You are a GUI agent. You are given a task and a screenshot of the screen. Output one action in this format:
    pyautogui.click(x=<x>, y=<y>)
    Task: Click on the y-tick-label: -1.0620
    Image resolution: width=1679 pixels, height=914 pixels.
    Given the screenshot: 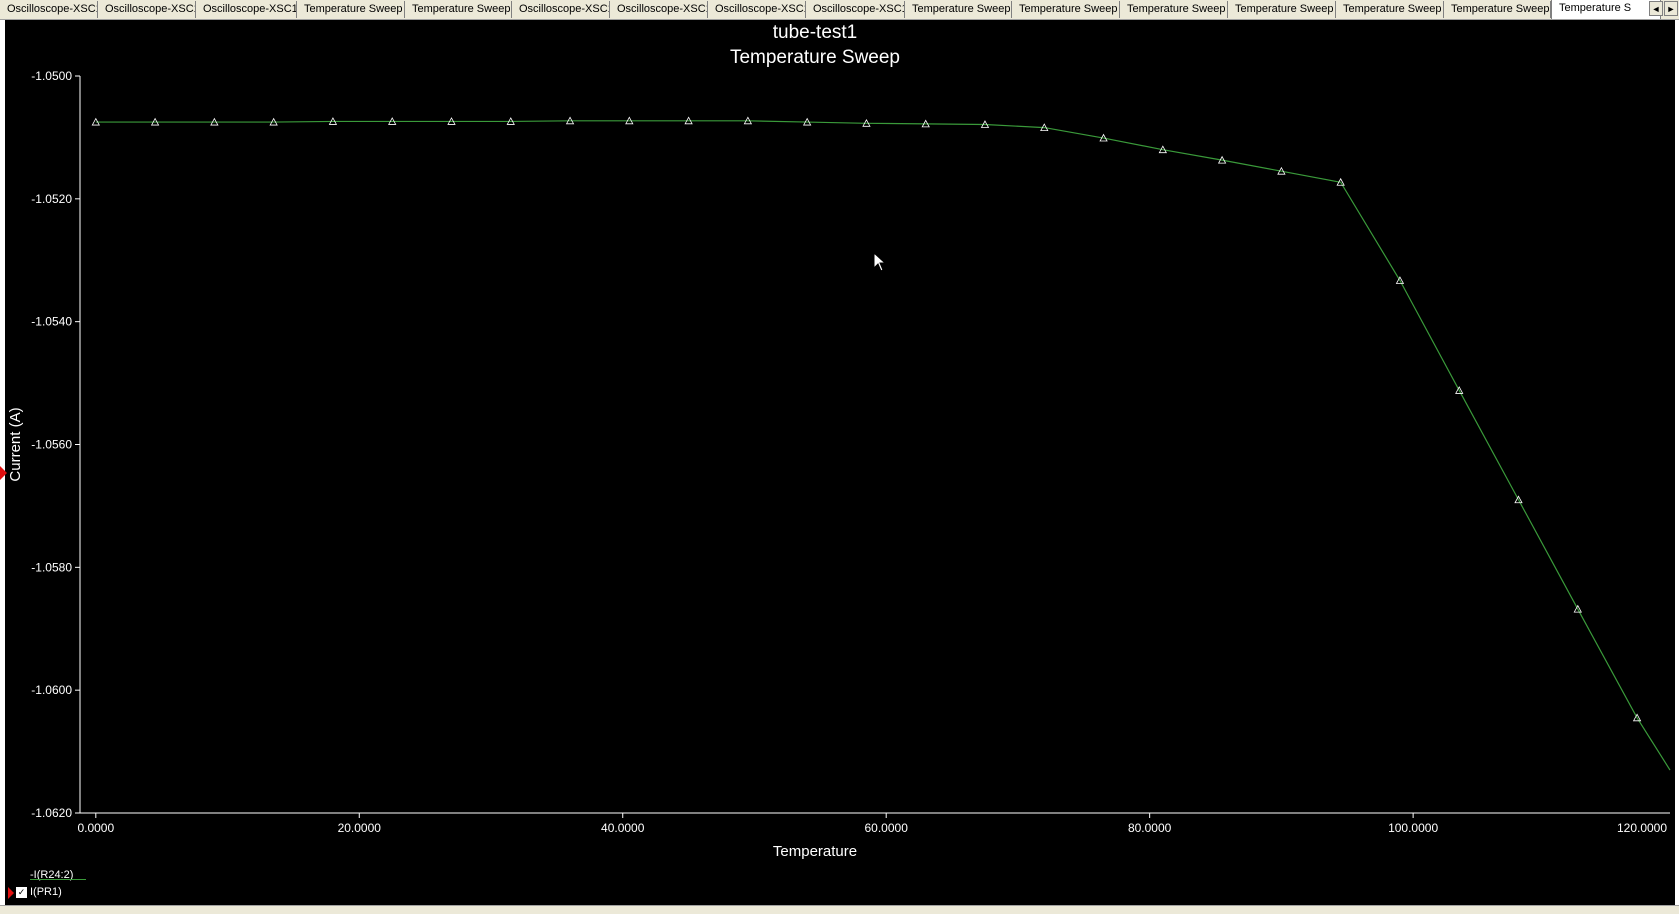 What is the action you would take?
    pyautogui.click(x=51, y=813)
    